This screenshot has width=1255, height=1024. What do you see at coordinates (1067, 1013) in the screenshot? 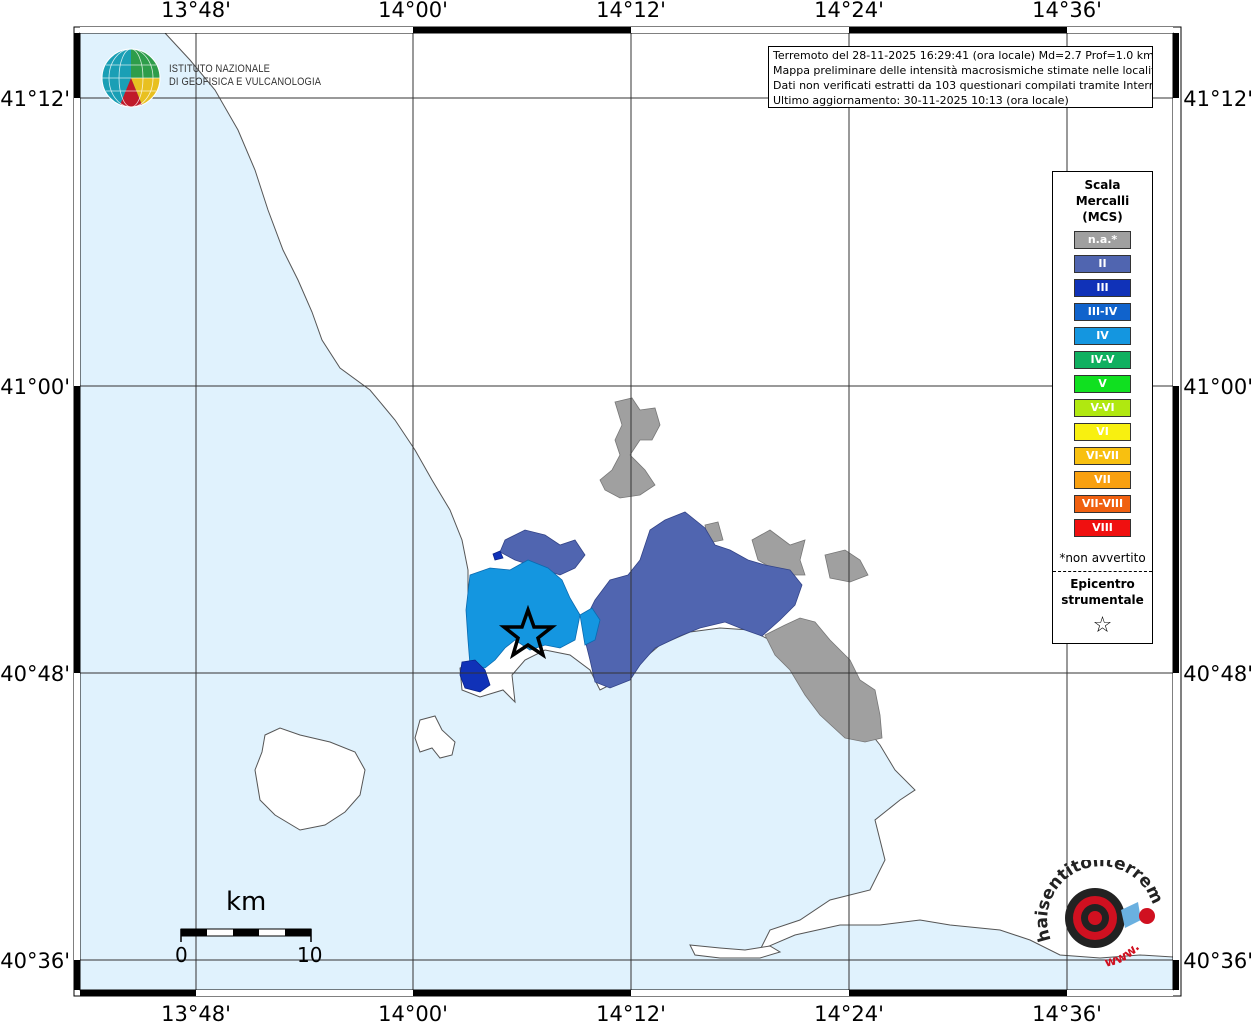
I see `lon-tick-bottom-5: 14°36'` at bounding box center [1067, 1013].